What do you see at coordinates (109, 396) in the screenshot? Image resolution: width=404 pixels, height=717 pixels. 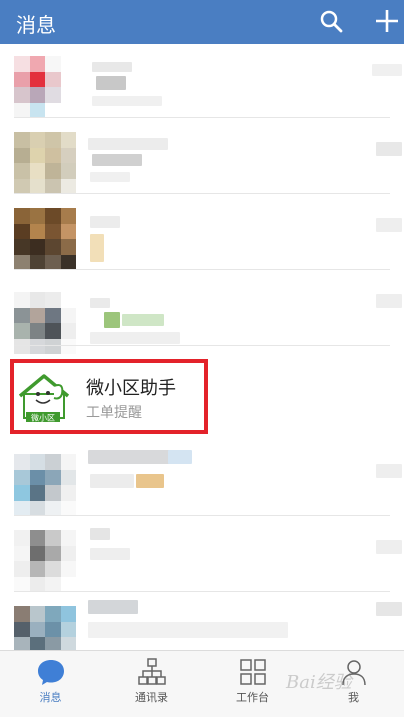 I see `highlight-frame` at bounding box center [109, 396].